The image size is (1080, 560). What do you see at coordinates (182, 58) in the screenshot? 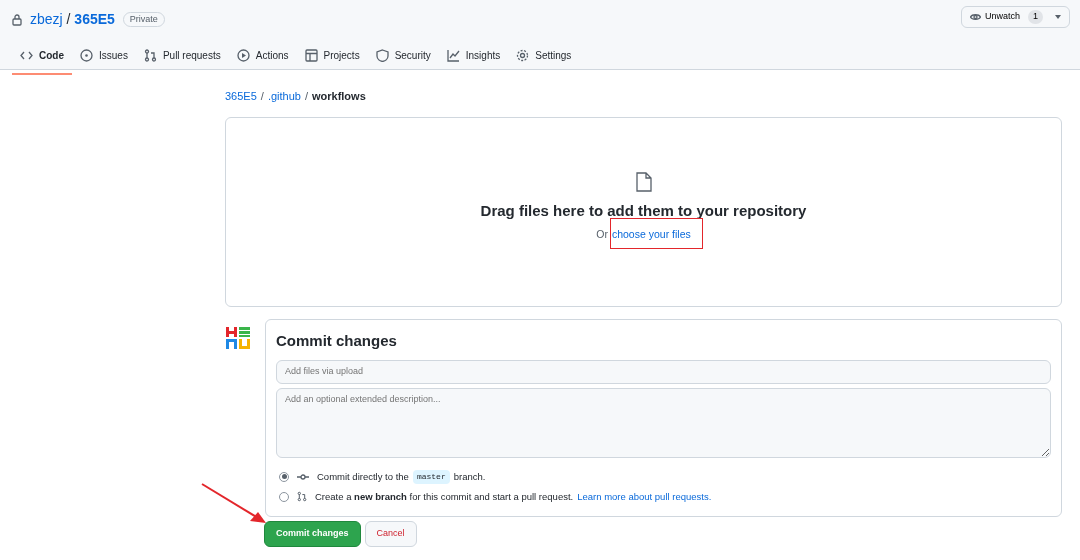
I see `repo-tab: Pull requests` at bounding box center [182, 58].